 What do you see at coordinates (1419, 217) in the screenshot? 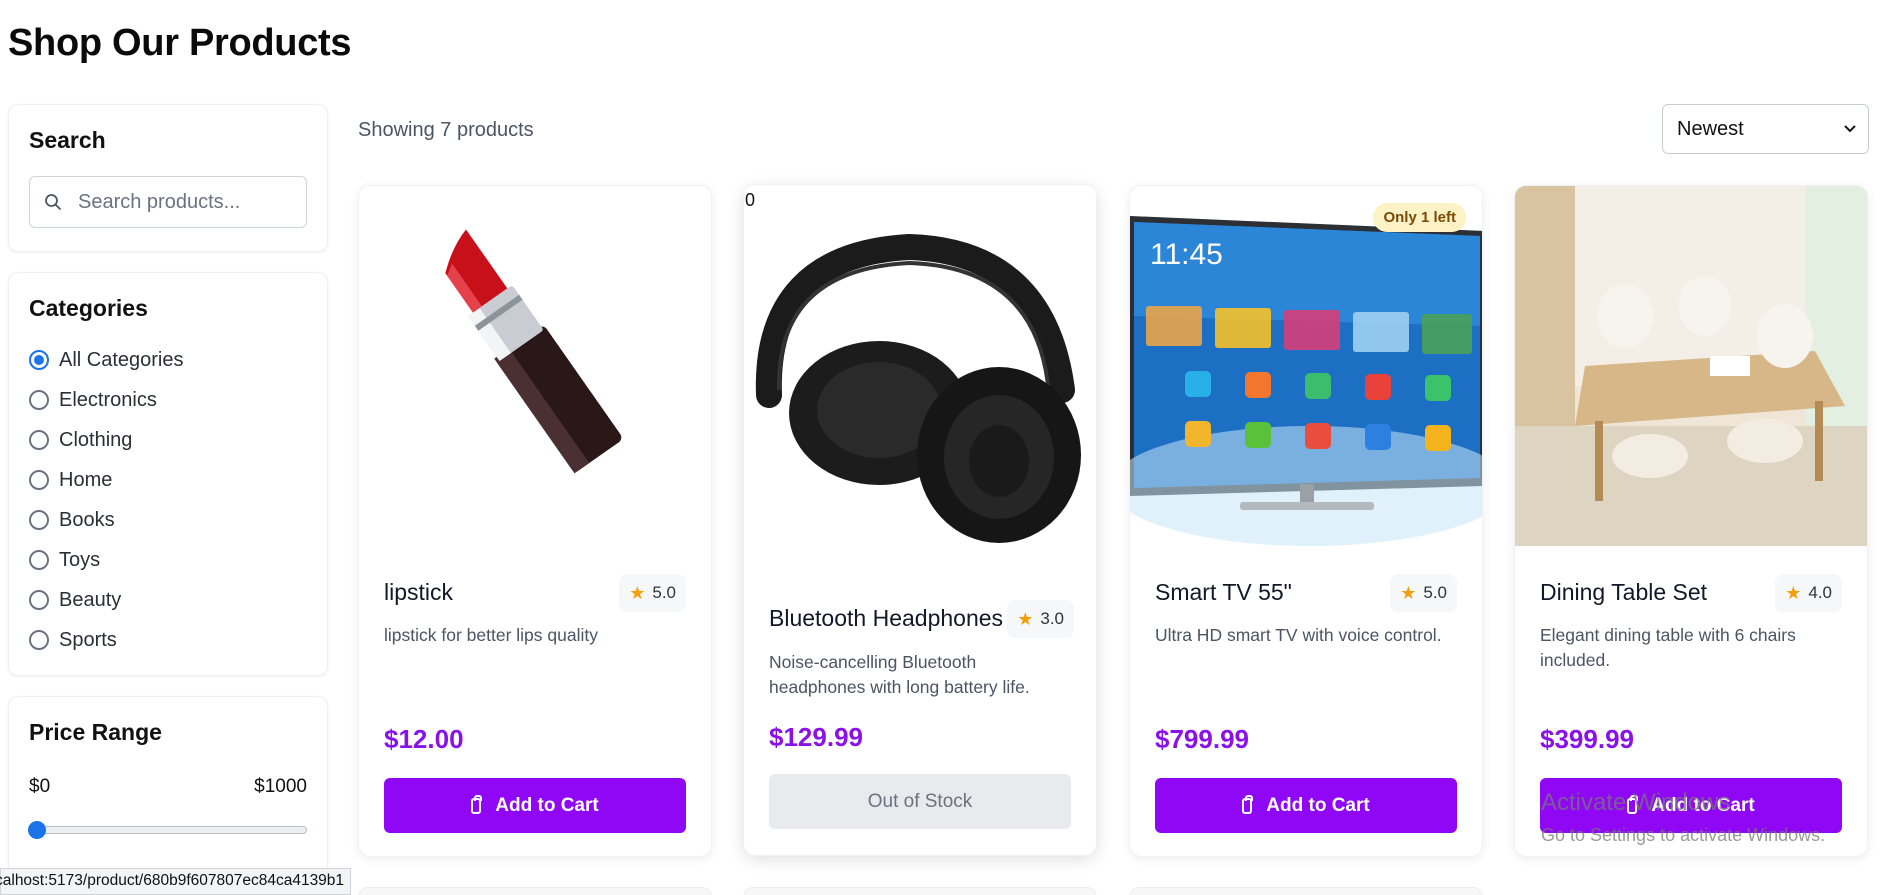
I see `low-stock-badge: Only 1 left` at bounding box center [1419, 217].